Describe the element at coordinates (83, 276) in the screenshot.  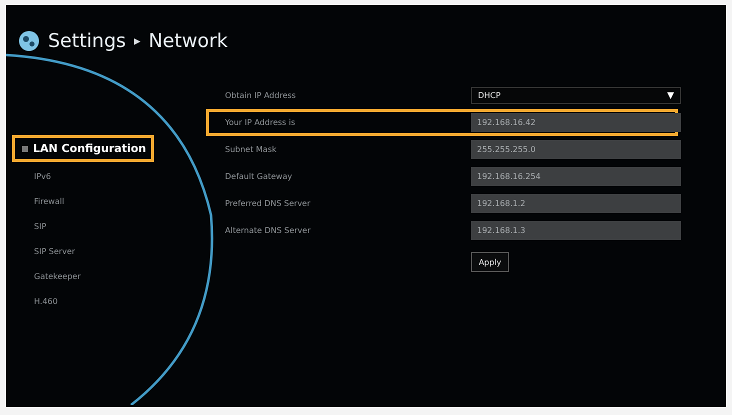
I see `sidebar-item: Gatekeeper` at that location.